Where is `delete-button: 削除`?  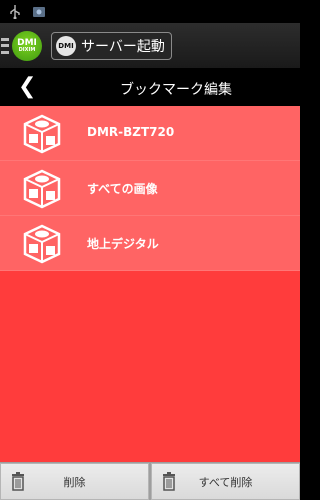 delete-button: 削除 is located at coordinates (74, 481).